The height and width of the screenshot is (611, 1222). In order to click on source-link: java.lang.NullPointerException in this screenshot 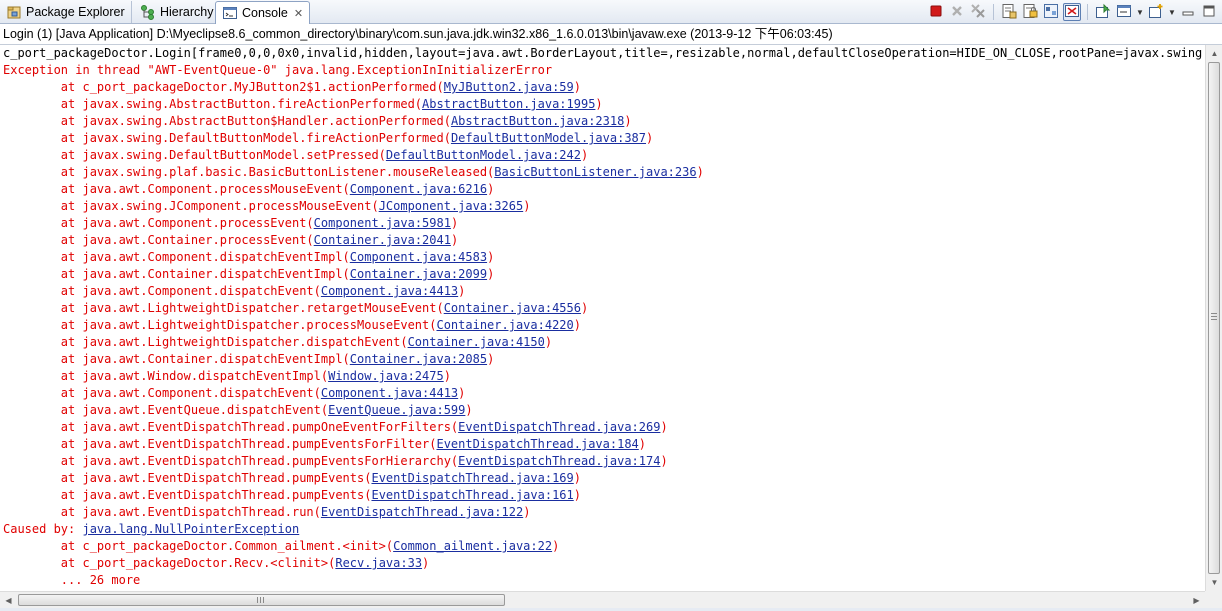, I will do `click(190, 529)`.